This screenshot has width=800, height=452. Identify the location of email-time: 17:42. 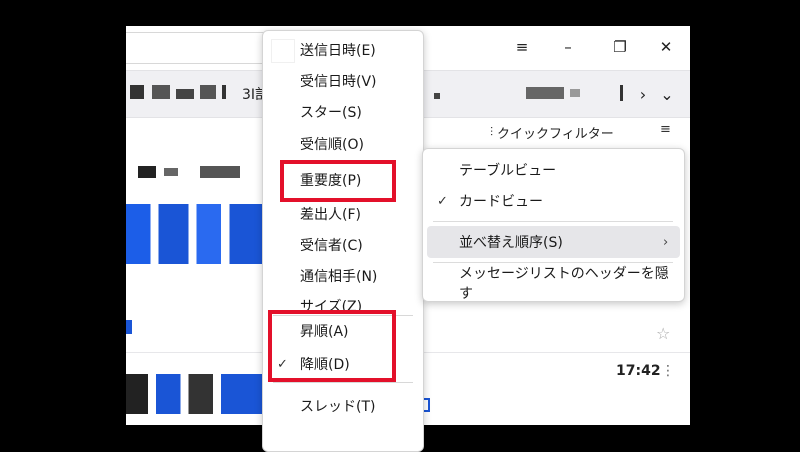
(638, 371).